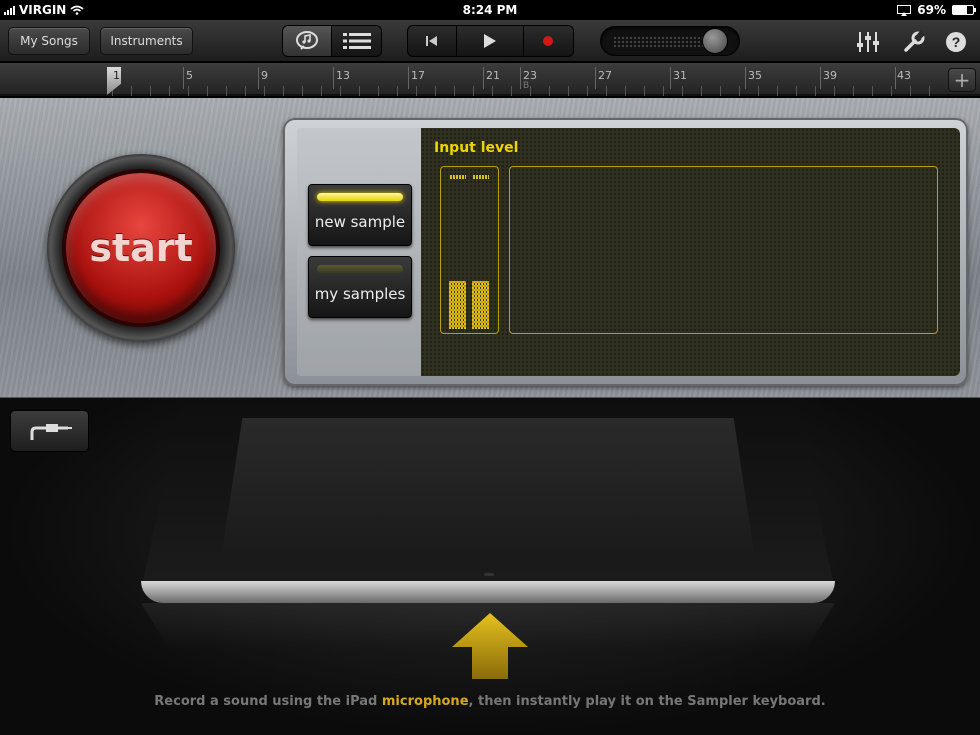 The width and height of the screenshot is (980, 735). I want to click on record-icon, so click(548, 41).